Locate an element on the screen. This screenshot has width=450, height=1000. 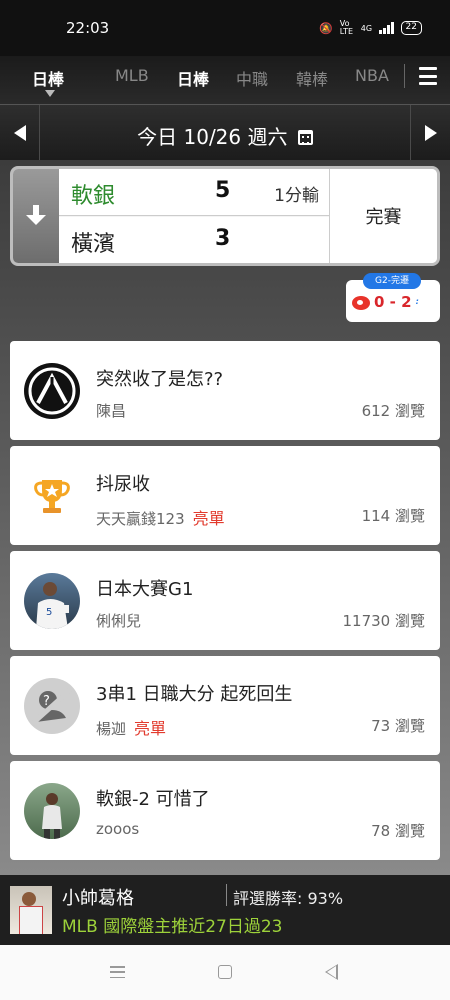
signal-icon is located at coordinates (386, 28).